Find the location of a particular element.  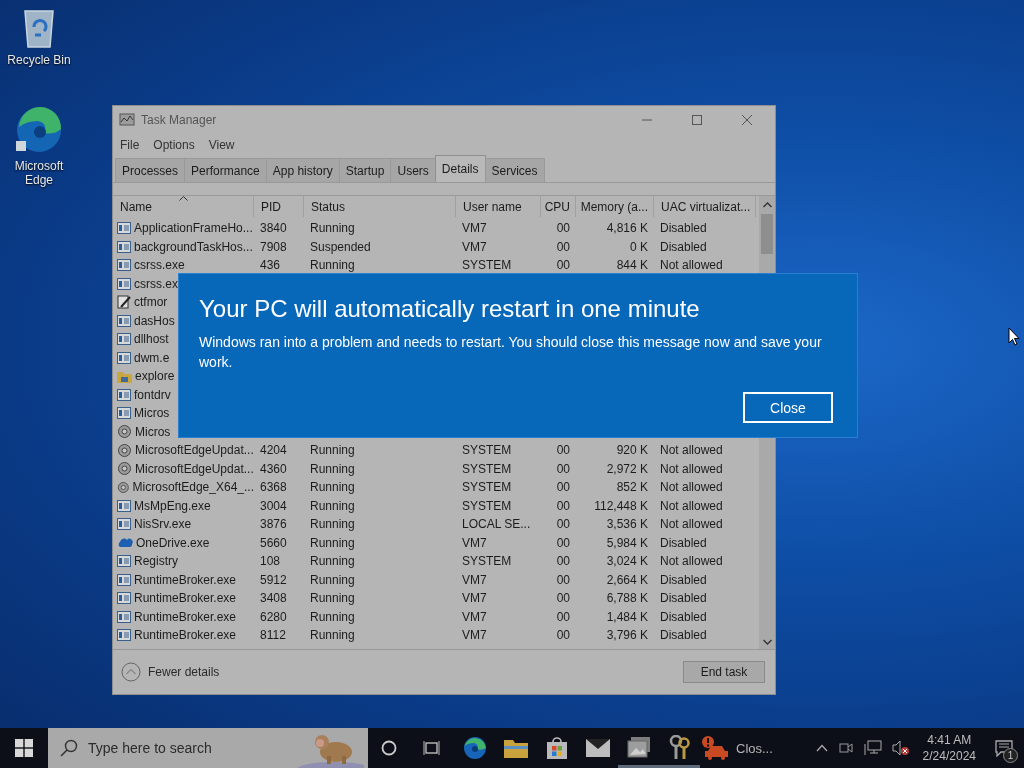

table-cell-text: 3,796 K is located at coordinates (627, 635).